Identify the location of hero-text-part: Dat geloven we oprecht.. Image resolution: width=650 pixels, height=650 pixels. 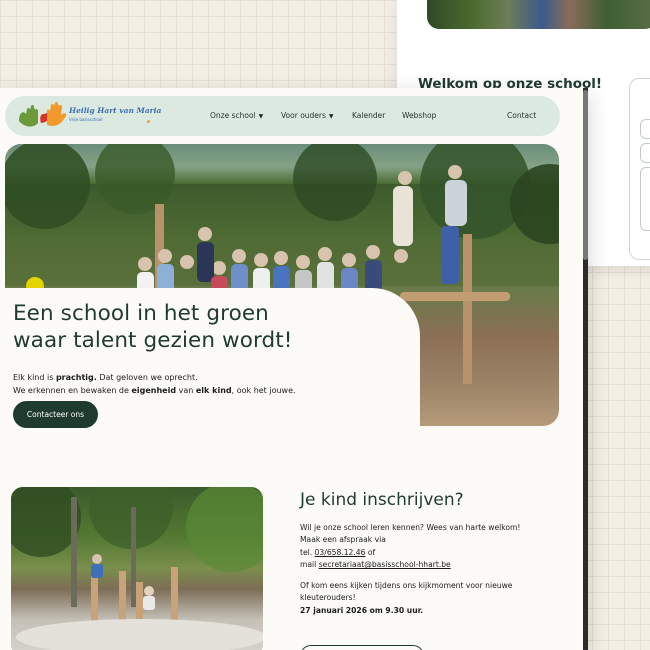
(147, 377).